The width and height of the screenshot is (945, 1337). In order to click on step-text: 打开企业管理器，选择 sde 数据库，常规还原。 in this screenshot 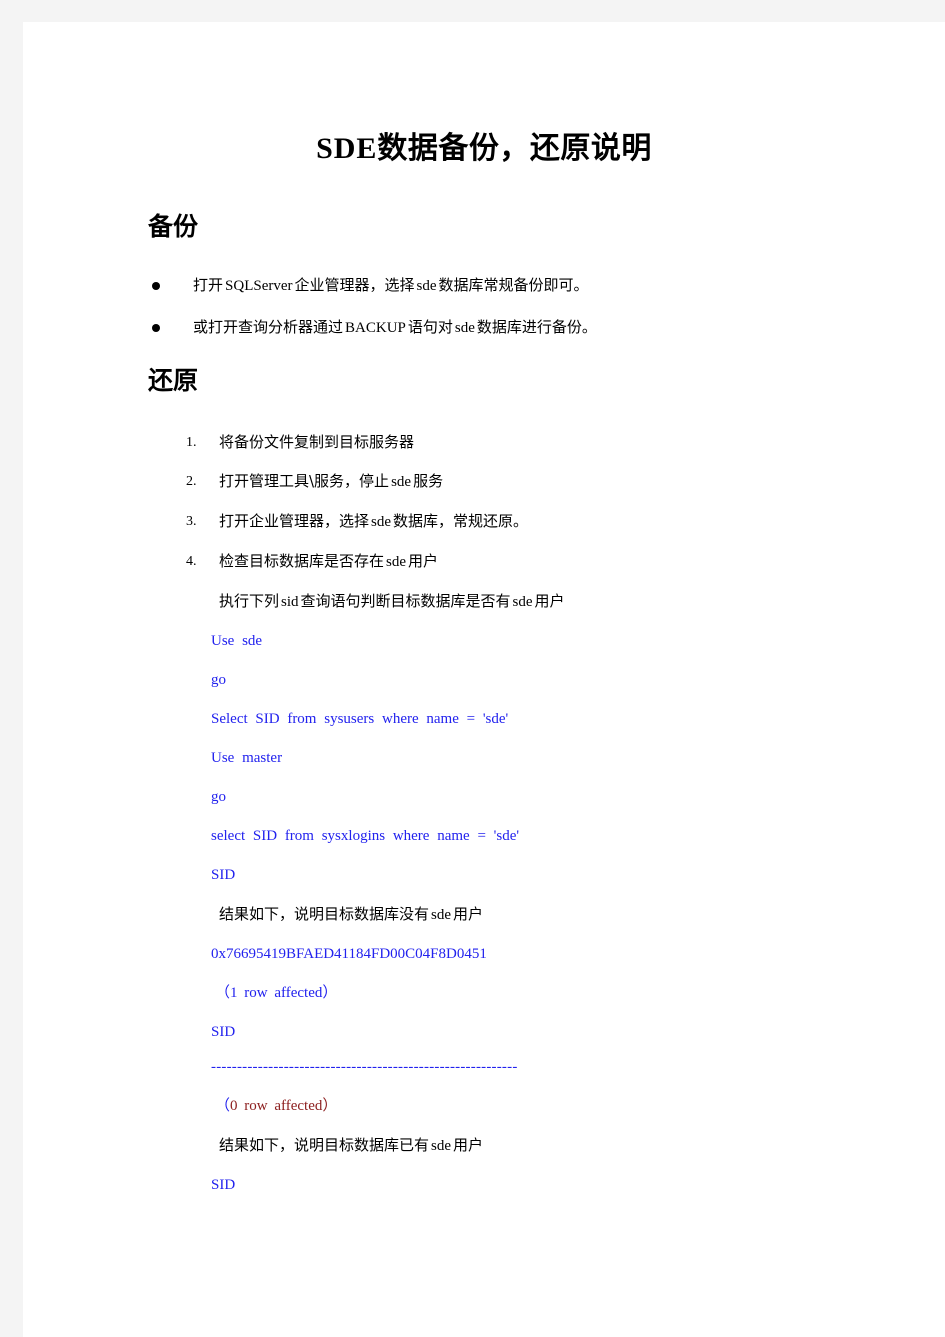, I will do `click(373, 521)`.